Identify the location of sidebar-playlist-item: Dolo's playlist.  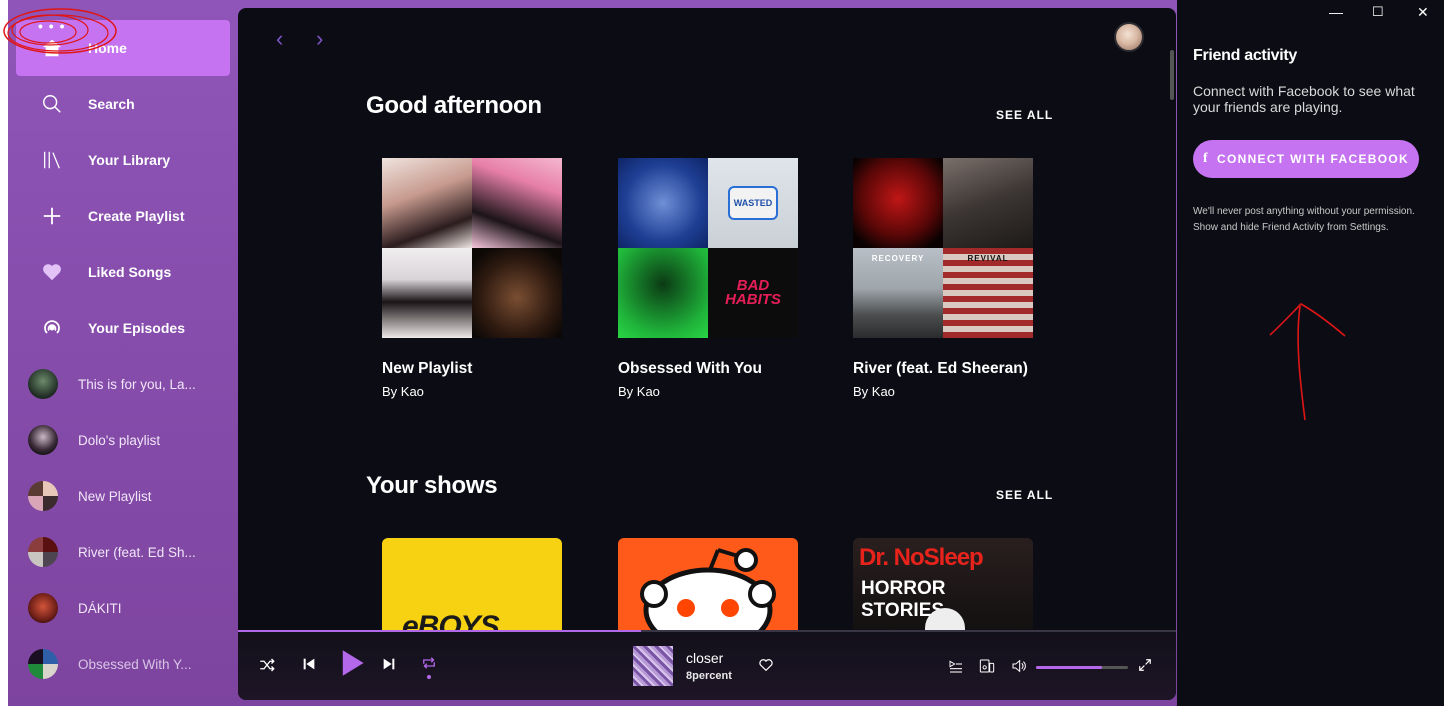
(123, 440).